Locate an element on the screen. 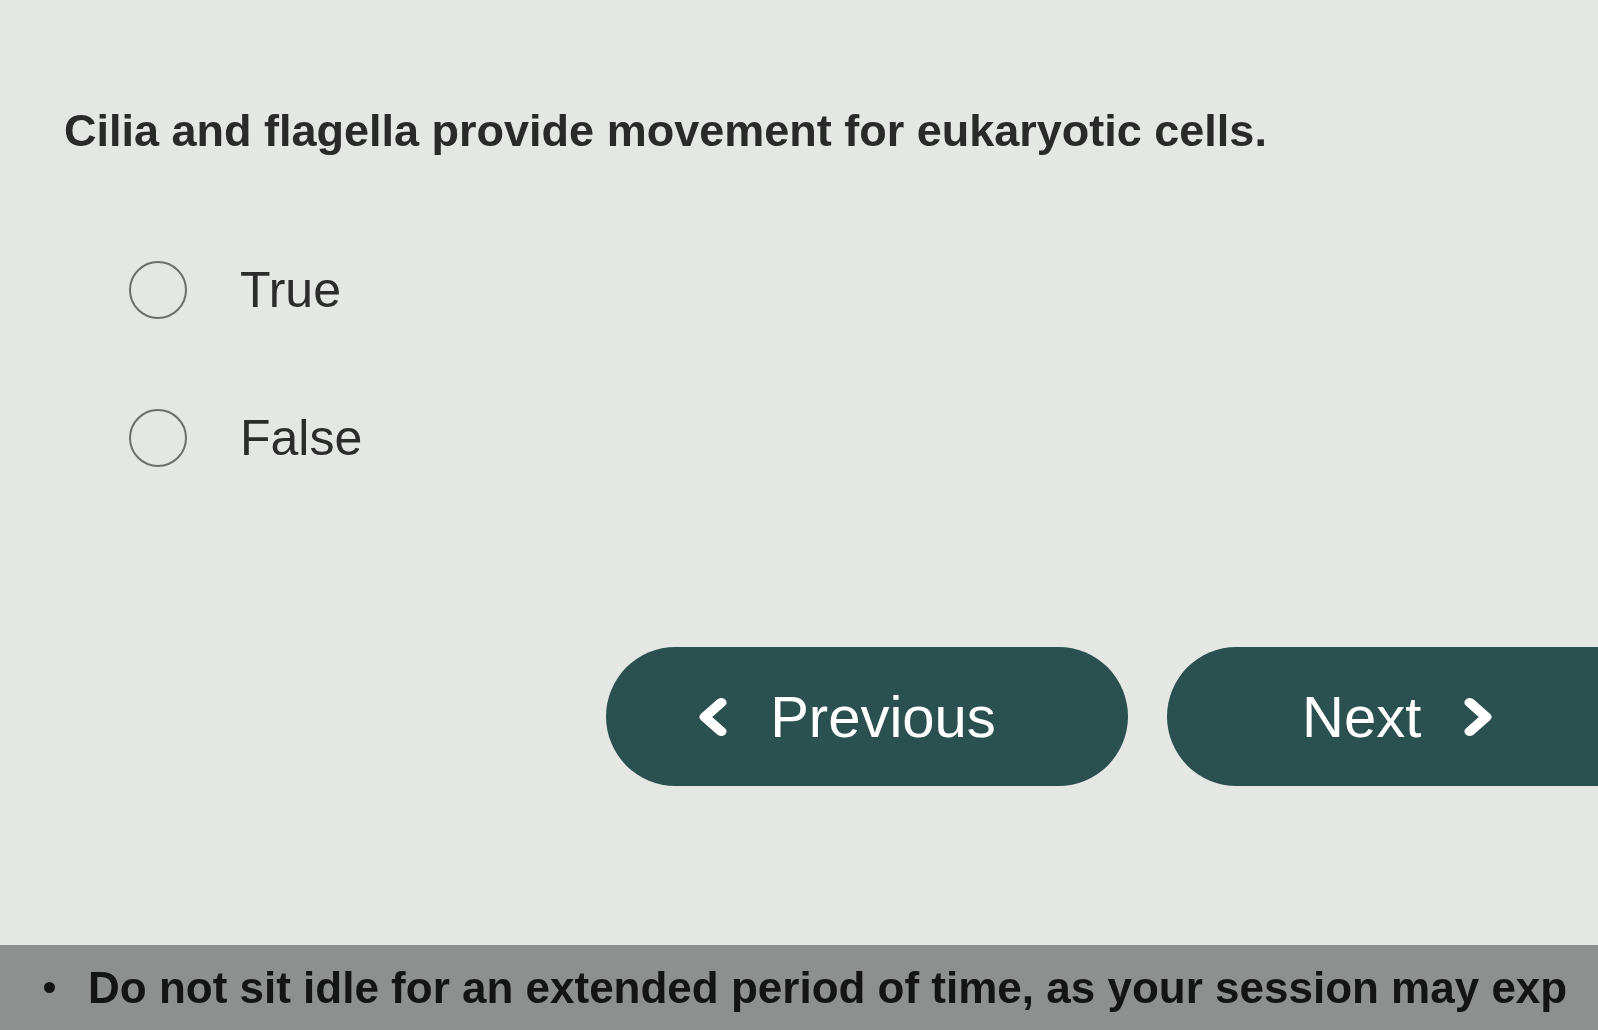  previous-button: Previous is located at coordinates (867, 716).